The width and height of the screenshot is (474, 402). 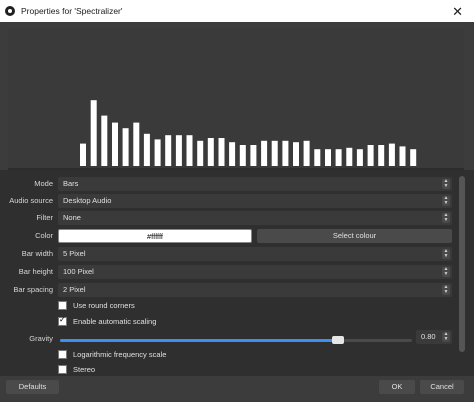 I want to click on slider-fill, so click(x=199, y=340).